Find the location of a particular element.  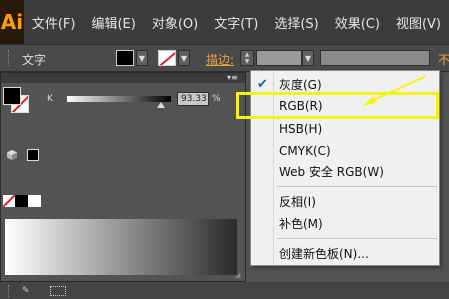

control-bar-label: 文字 is located at coordinates (34, 60).